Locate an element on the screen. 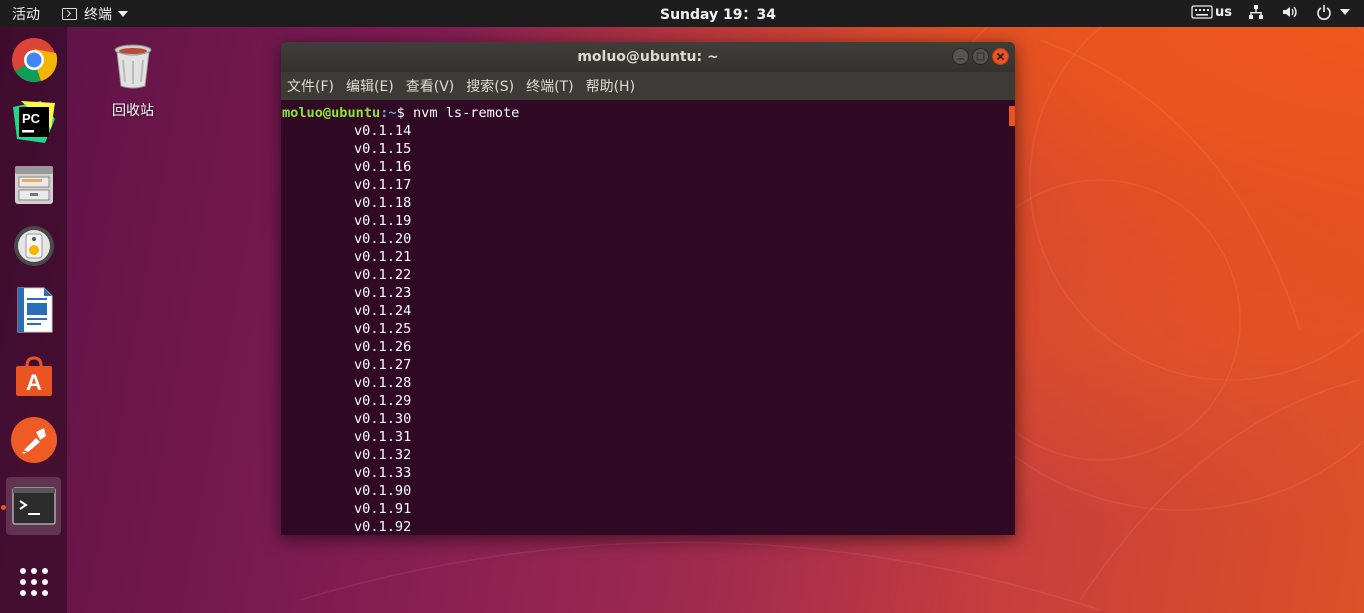 The height and width of the screenshot is (613, 1364). keyboard-layout-indicator: us is located at coordinates (1211, 12).